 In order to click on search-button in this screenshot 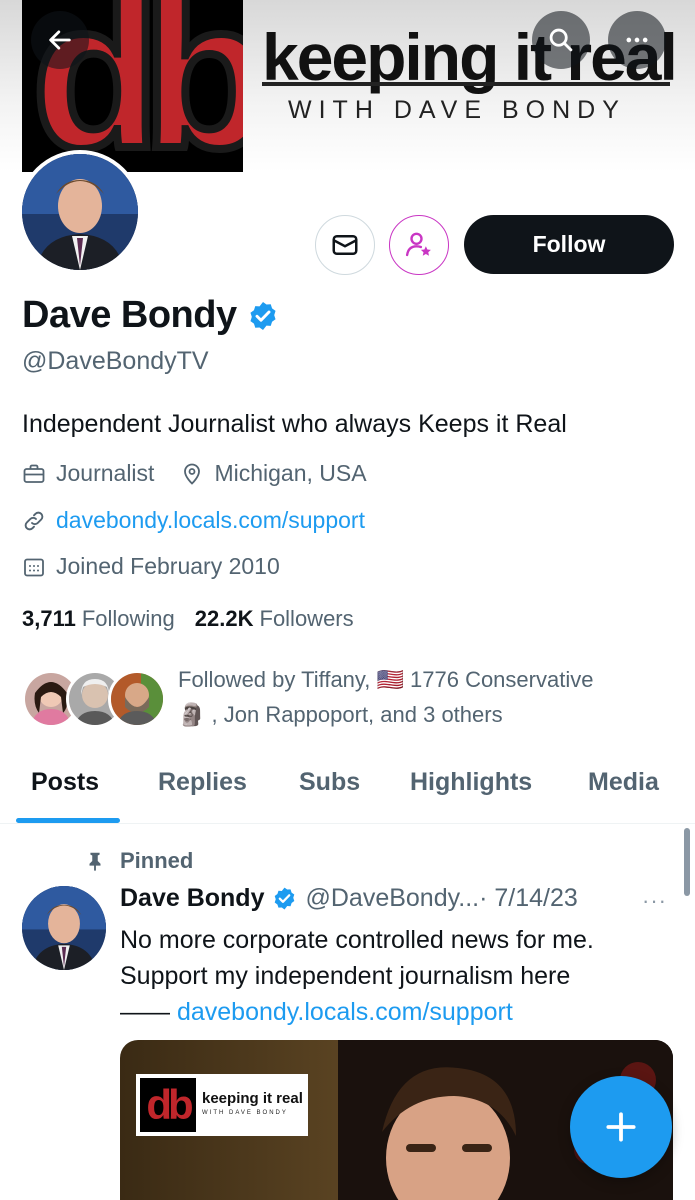, I will do `click(561, 40)`.